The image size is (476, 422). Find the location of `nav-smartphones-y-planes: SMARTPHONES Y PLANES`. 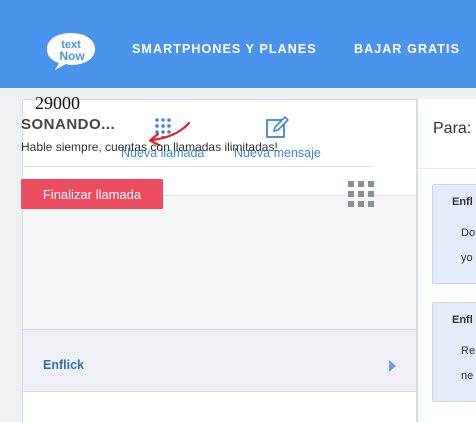

nav-smartphones-y-planes: SMARTPHONES Y PLANES is located at coordinates (224, 49).